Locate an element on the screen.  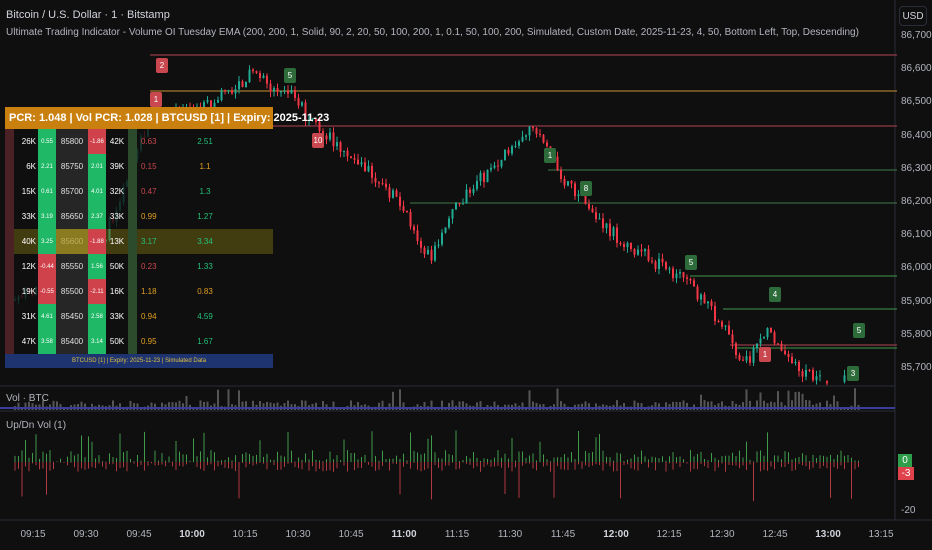
currency-button: USD is located at coordinates (913, 16).